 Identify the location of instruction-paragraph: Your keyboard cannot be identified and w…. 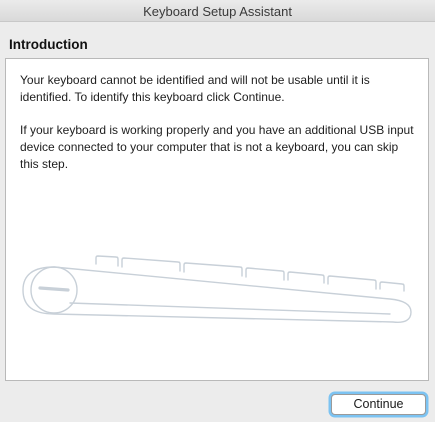
(195, 88).